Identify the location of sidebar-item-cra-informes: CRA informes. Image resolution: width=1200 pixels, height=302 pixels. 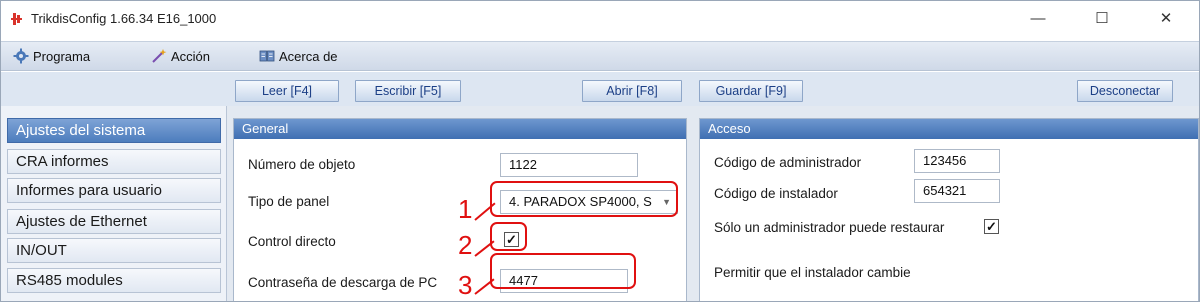
(114, 161).